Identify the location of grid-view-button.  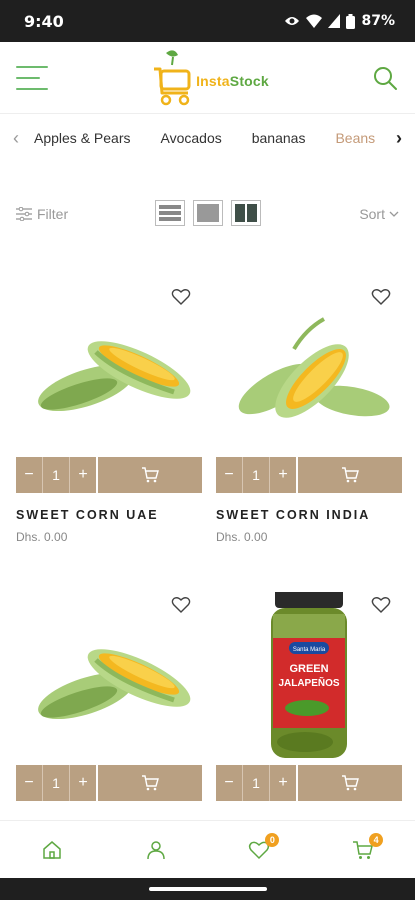
(246, 213).